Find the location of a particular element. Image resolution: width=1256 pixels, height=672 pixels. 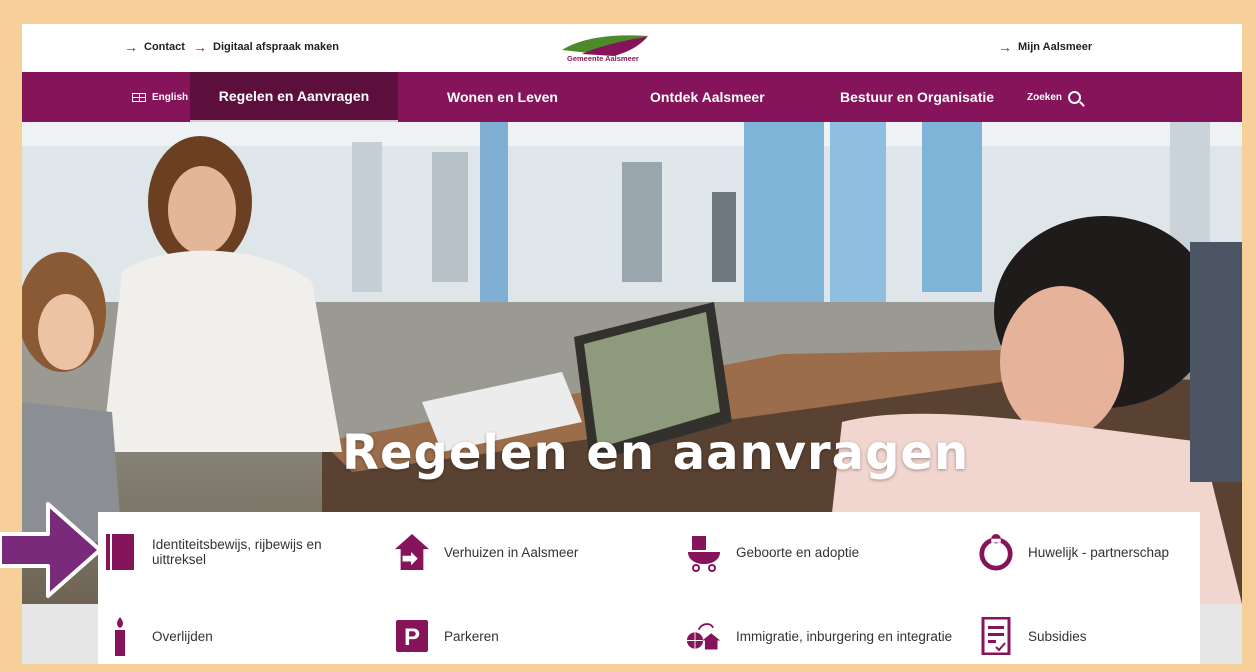

nav-ontdek-aalsmeer: Ontdek Aalsmeer is located at coordinates (707, 97).